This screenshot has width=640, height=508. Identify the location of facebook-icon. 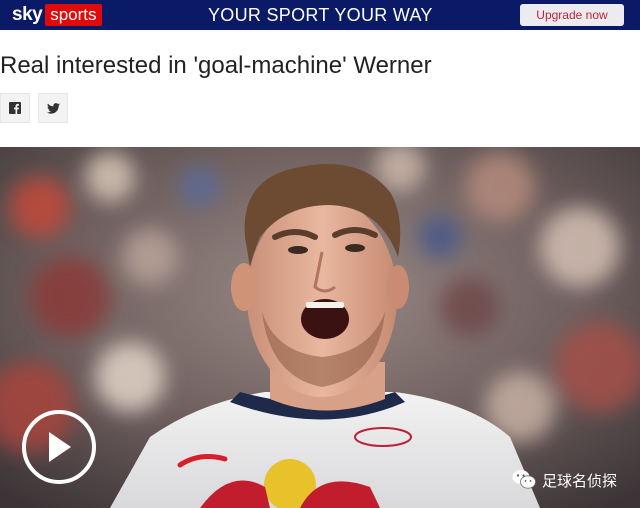
(15, 108).